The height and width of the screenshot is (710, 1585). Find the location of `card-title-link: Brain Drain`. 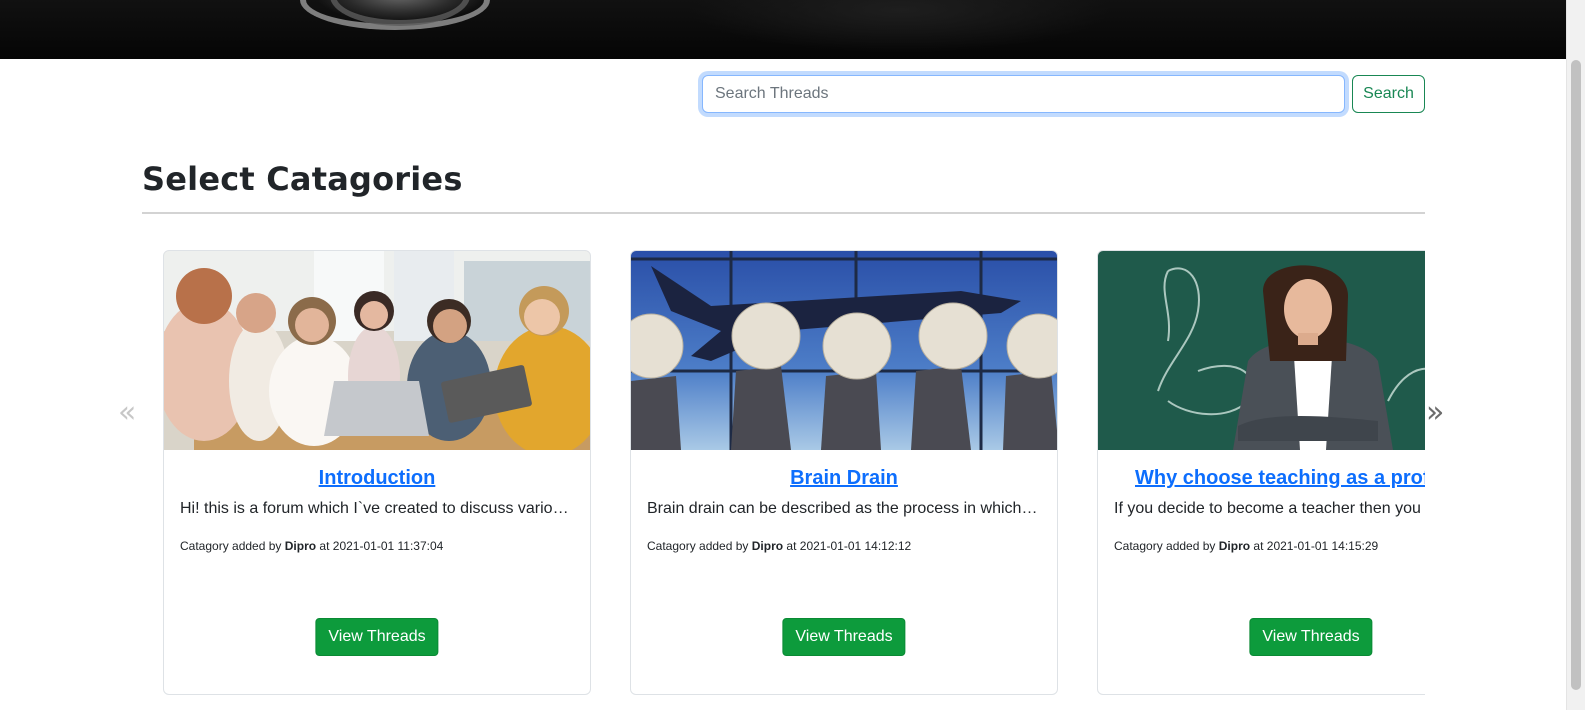

card-title-link: Brain Drain is located at coordinates (844, 478).